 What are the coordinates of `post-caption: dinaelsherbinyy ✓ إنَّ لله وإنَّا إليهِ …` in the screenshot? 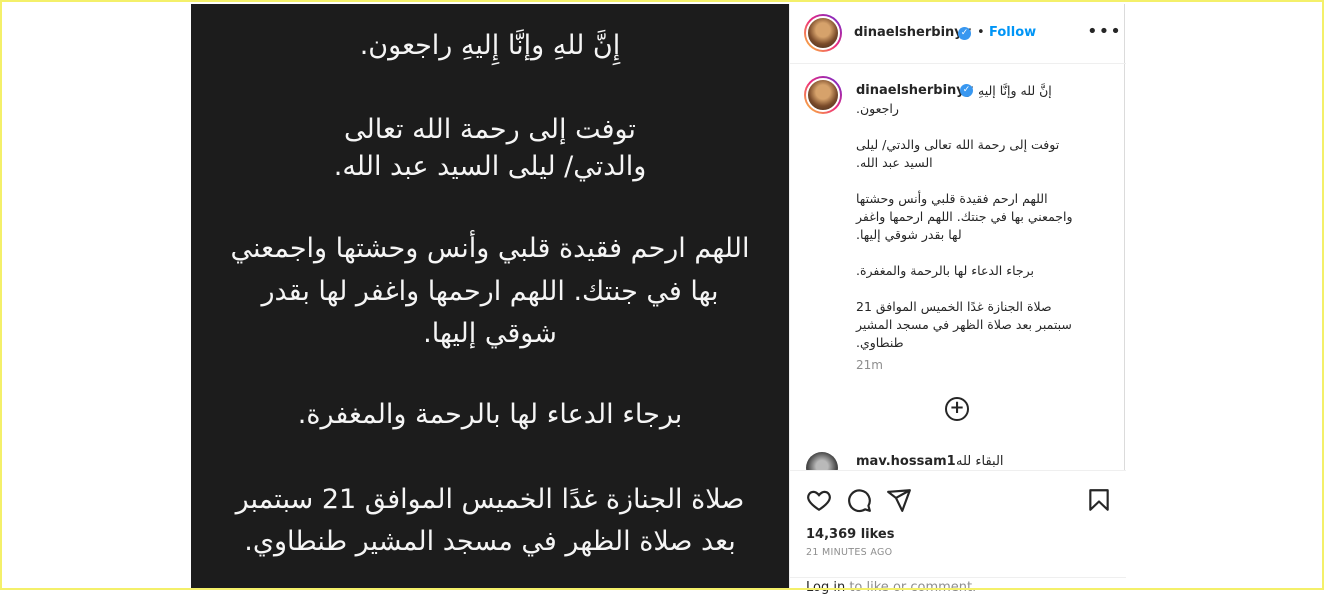 It's located at (976, 217).